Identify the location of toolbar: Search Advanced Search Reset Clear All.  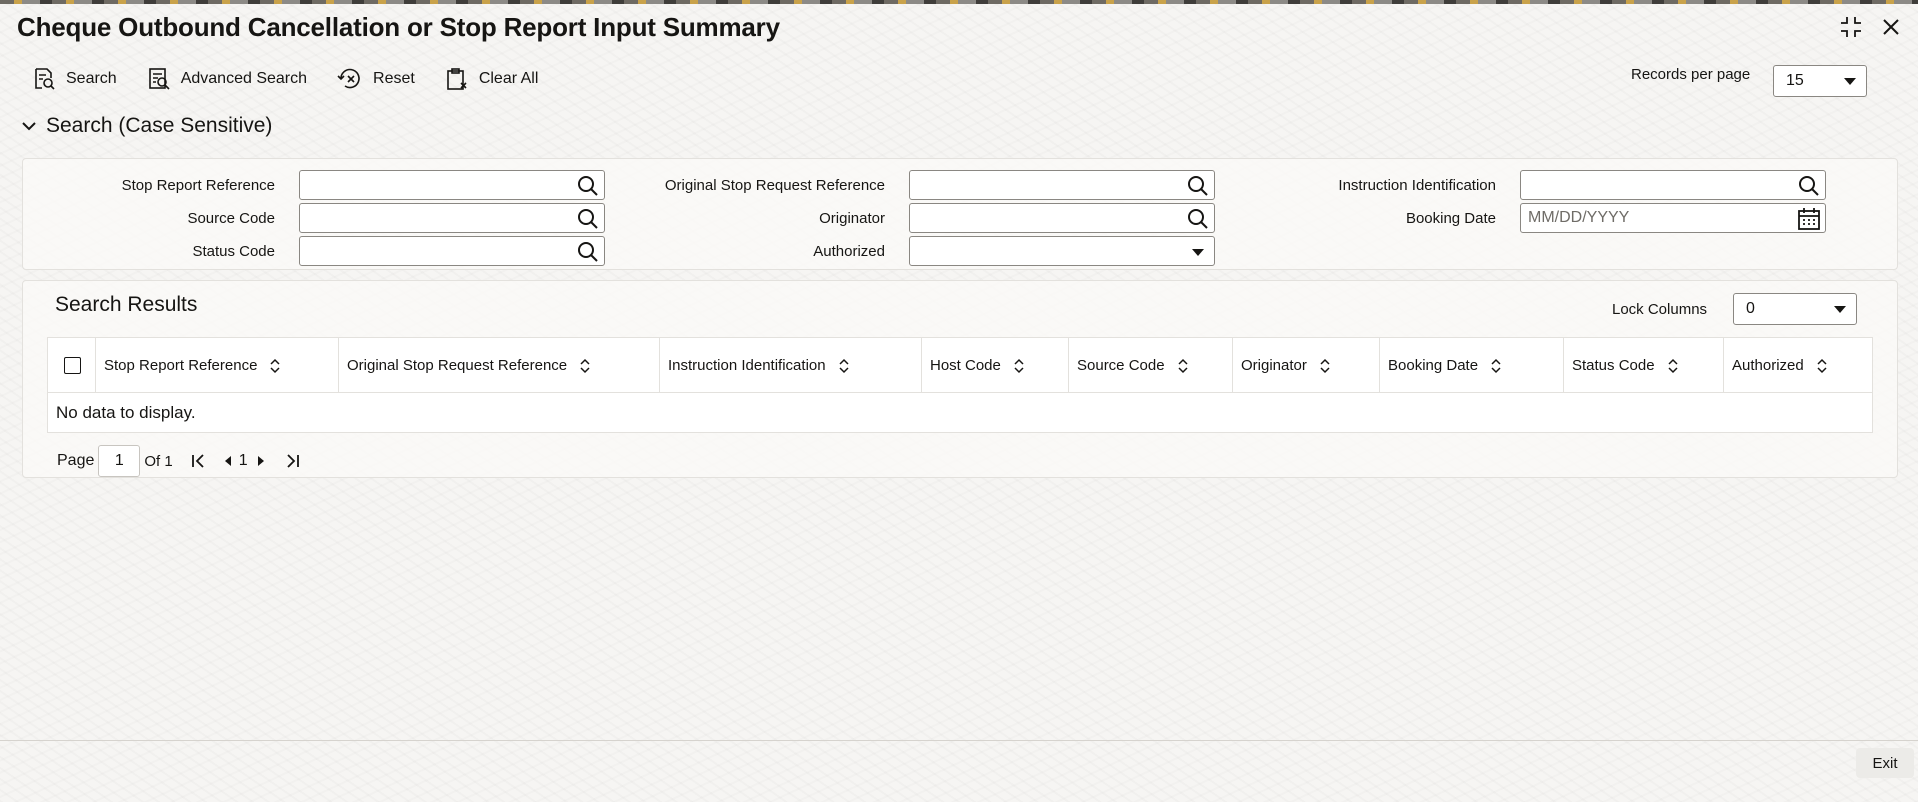
(300, 79).